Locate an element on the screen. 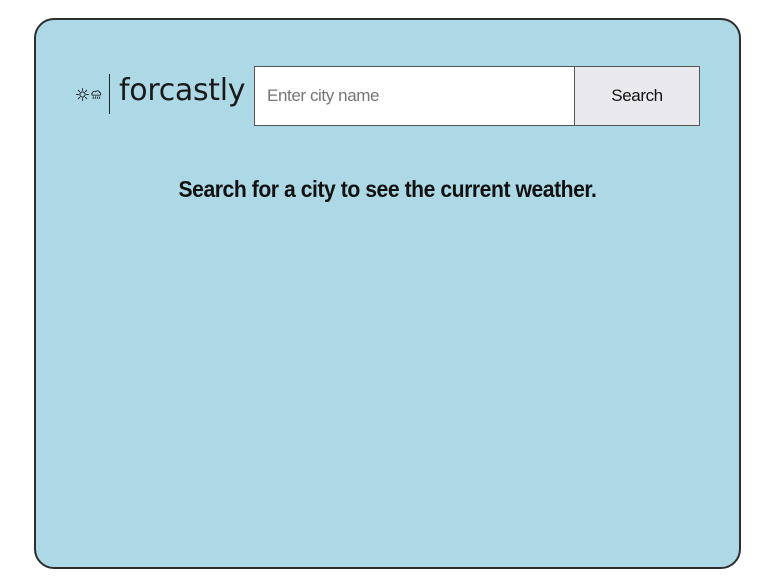 The image size is (765, 585). search-form: Search is located at coordinates (477, 96).